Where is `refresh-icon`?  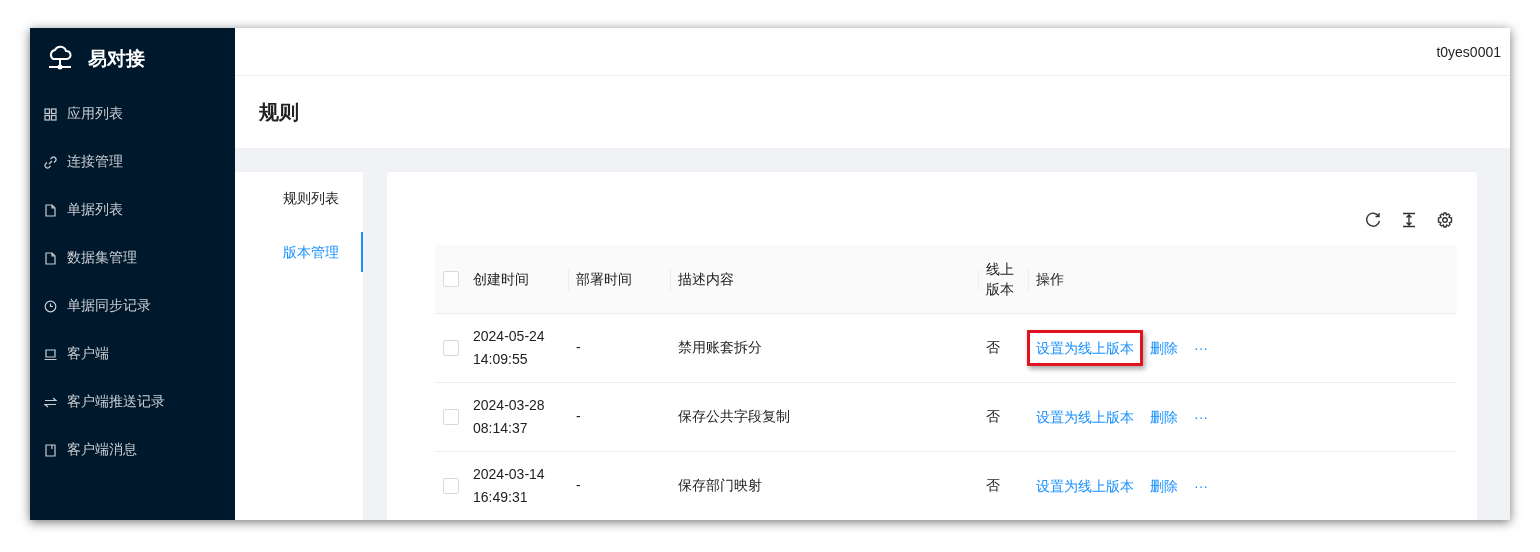 refresh-icon is located at coordinates (1373, 220).